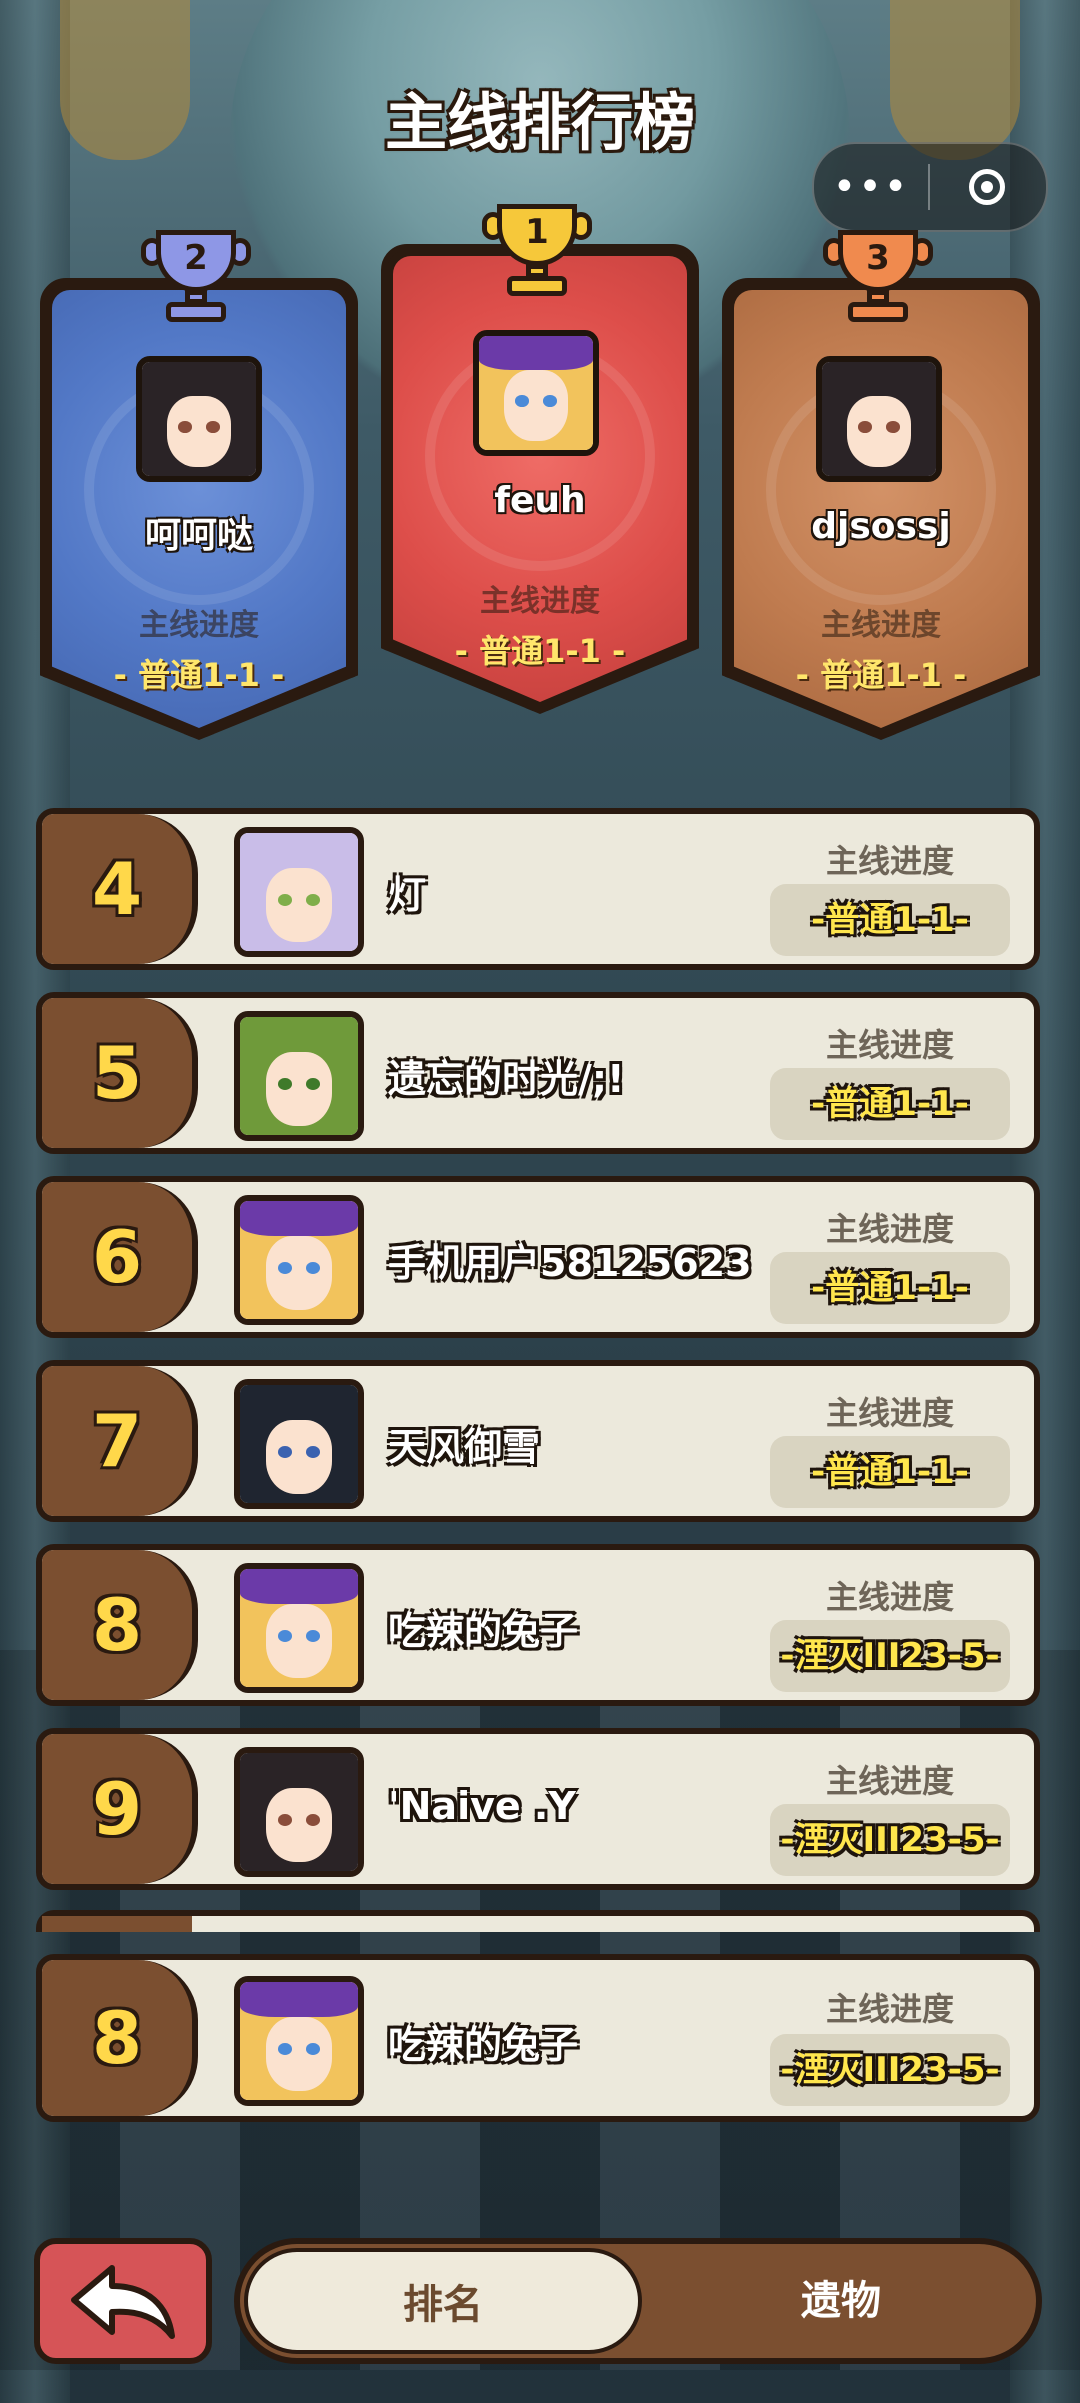  I want to click on rank-number: 4, so click(117, 889).